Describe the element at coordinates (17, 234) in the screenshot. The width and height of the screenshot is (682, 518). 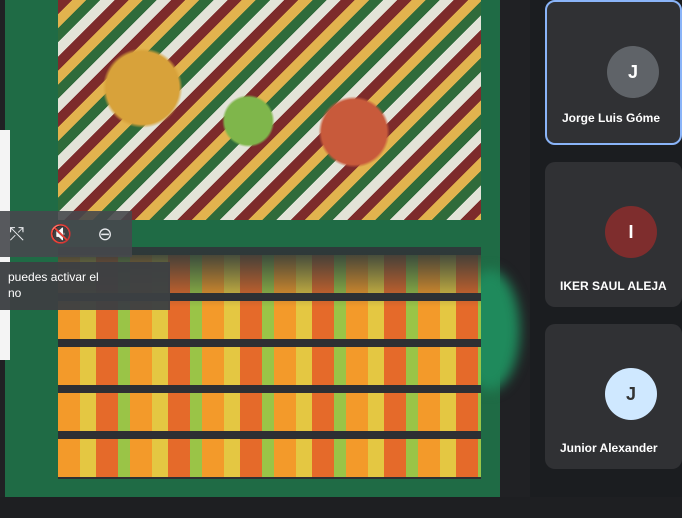
I see `pin-off-icon: ⤲` at that location.